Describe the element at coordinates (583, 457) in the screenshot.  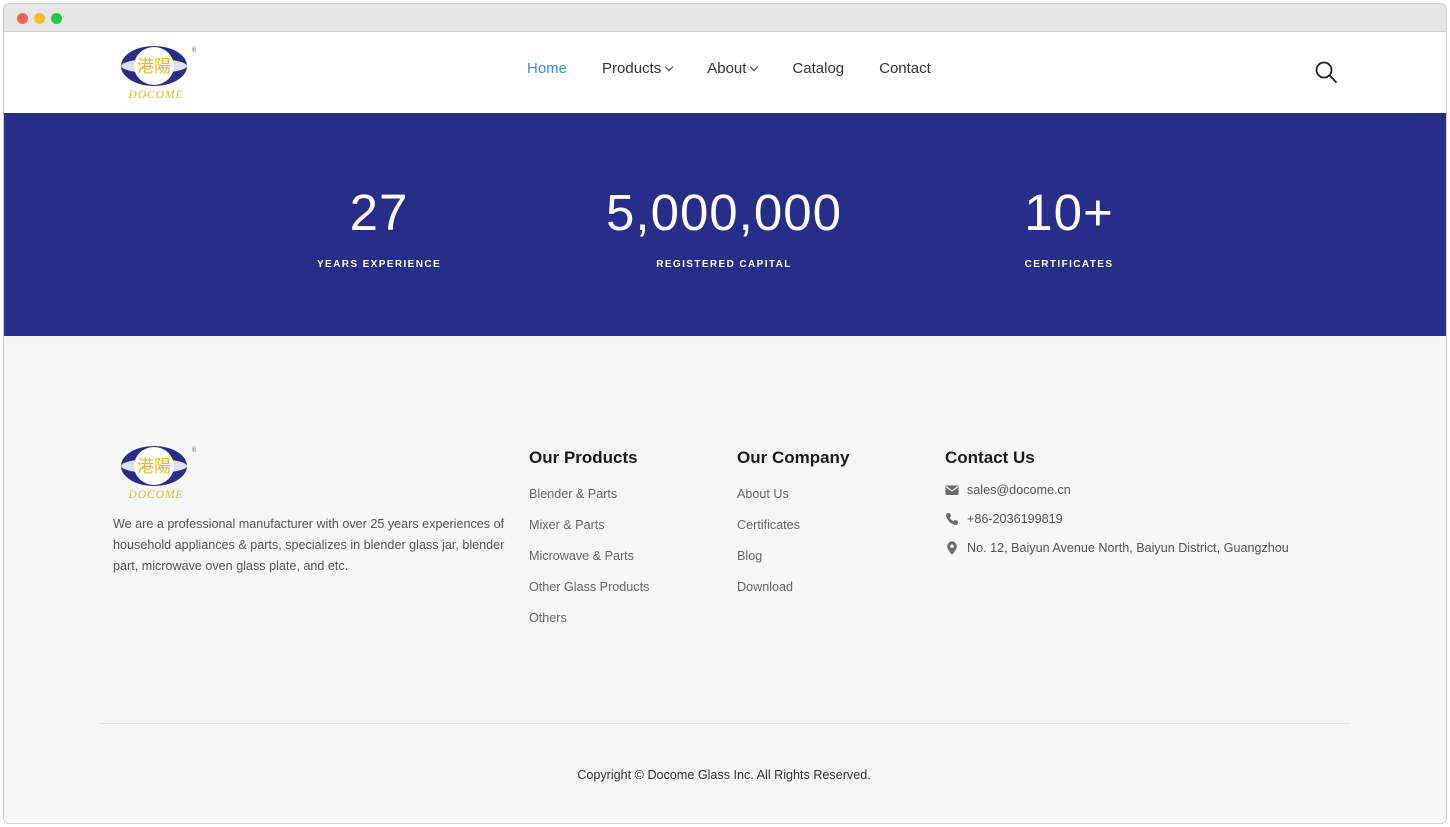
I see `footer-products-title: Our Products` at that location.